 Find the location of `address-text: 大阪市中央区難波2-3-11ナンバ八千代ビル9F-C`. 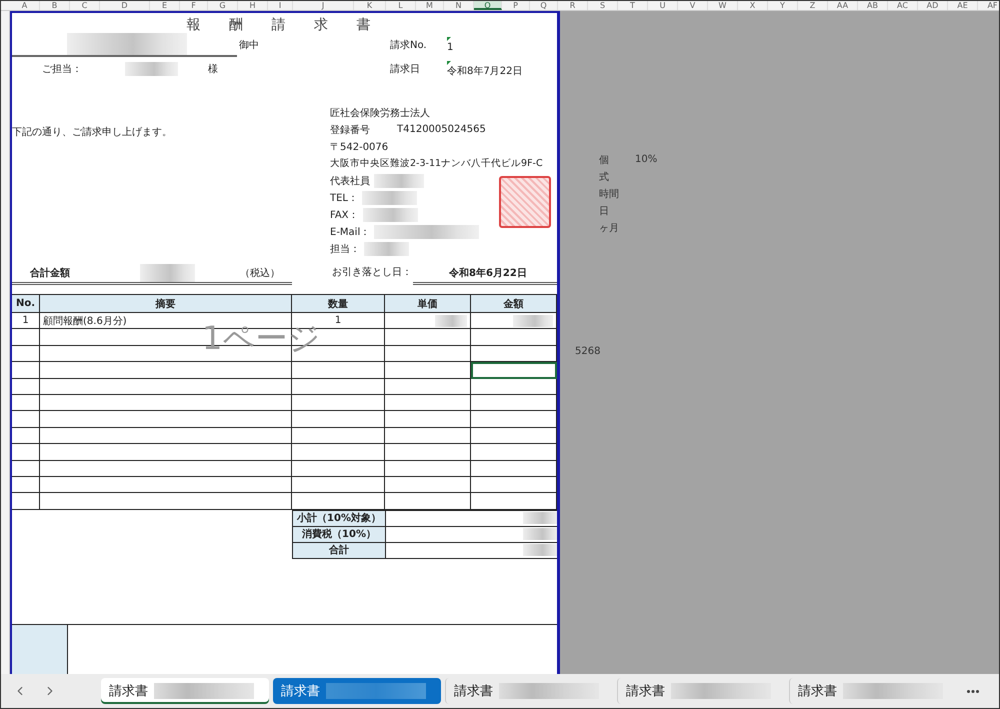

address-text: 大阪市中央区難波2-3-11ナンバ八千代ビル9F-C is located at coordinates (436, 163).